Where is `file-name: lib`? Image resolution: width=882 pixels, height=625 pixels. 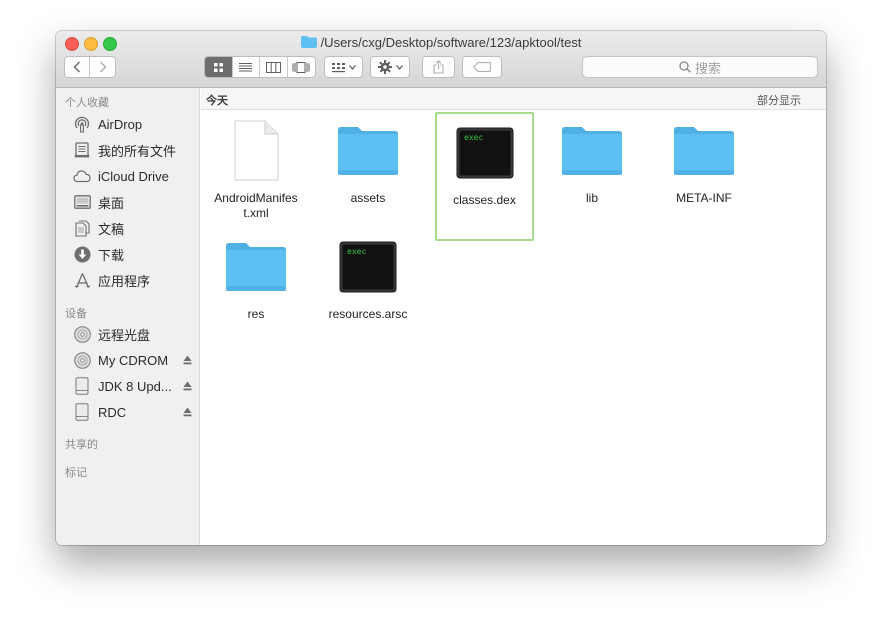 file-name: lib is located at coordinates (591, 198).